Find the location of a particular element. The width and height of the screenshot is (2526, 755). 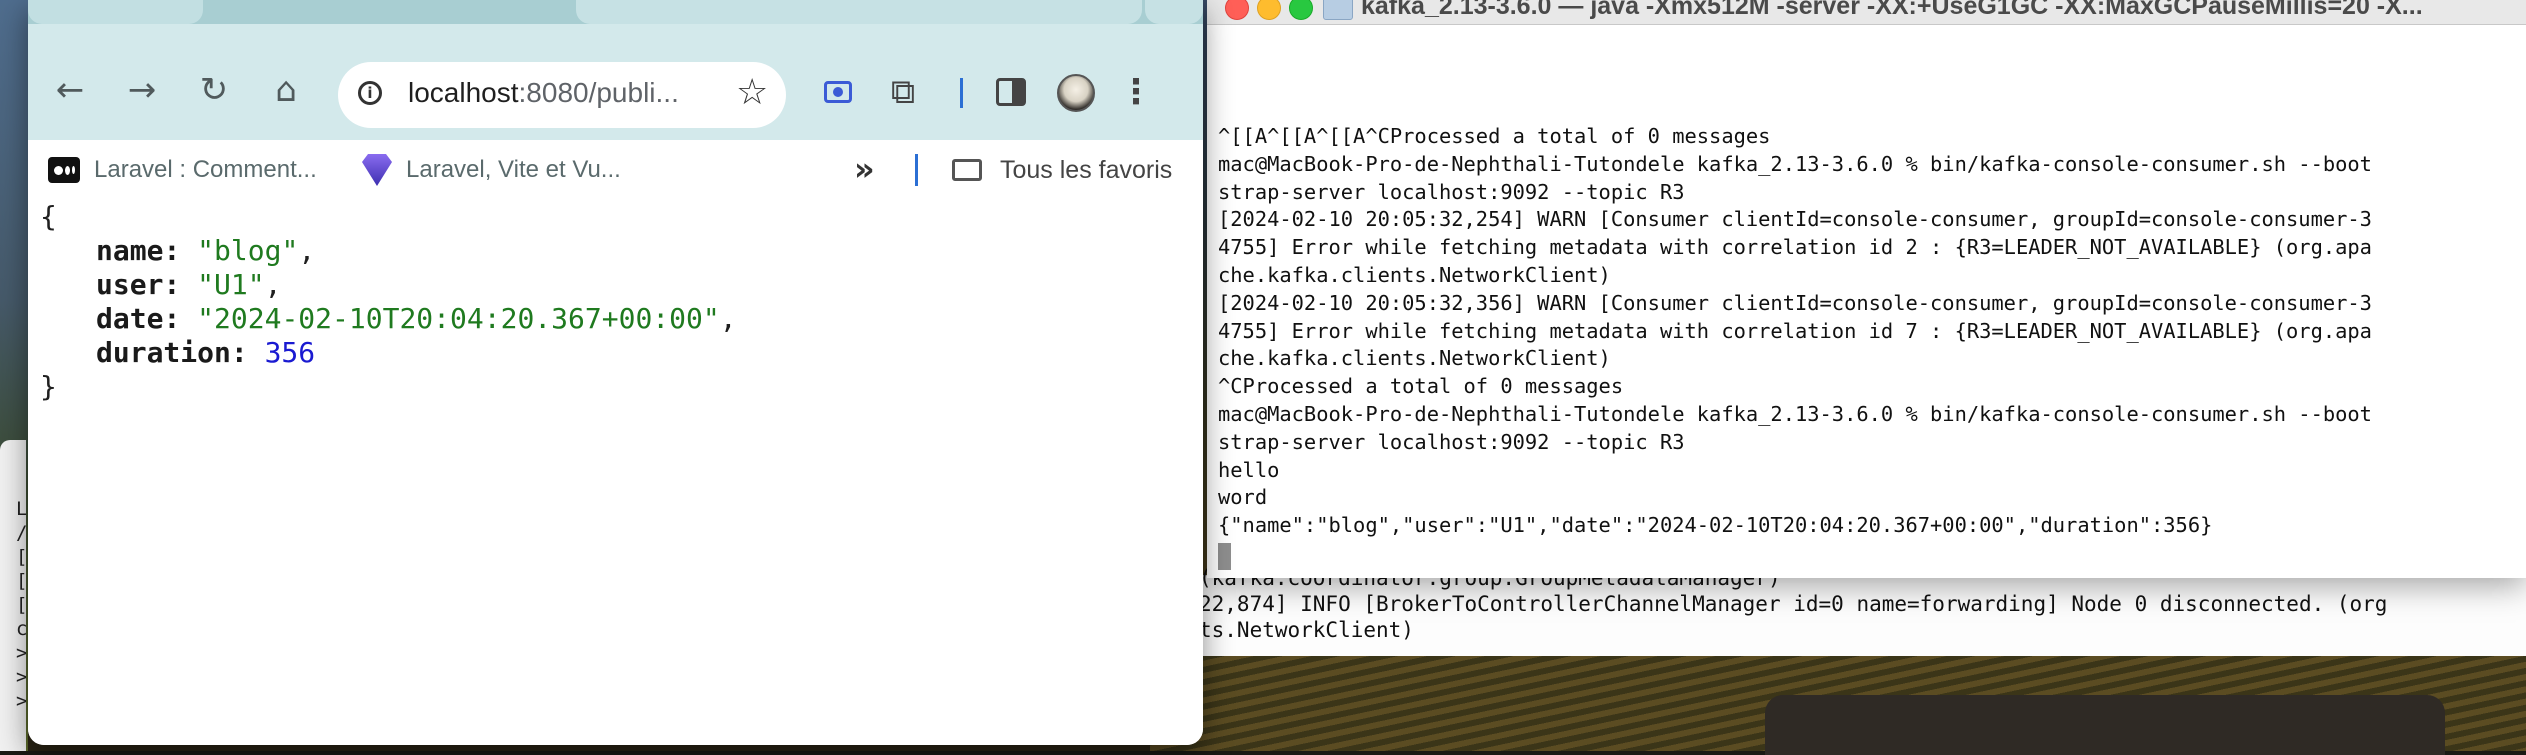

address-bar: i localhost:8080/publi... ☆ is located at coordinates (562, 95).